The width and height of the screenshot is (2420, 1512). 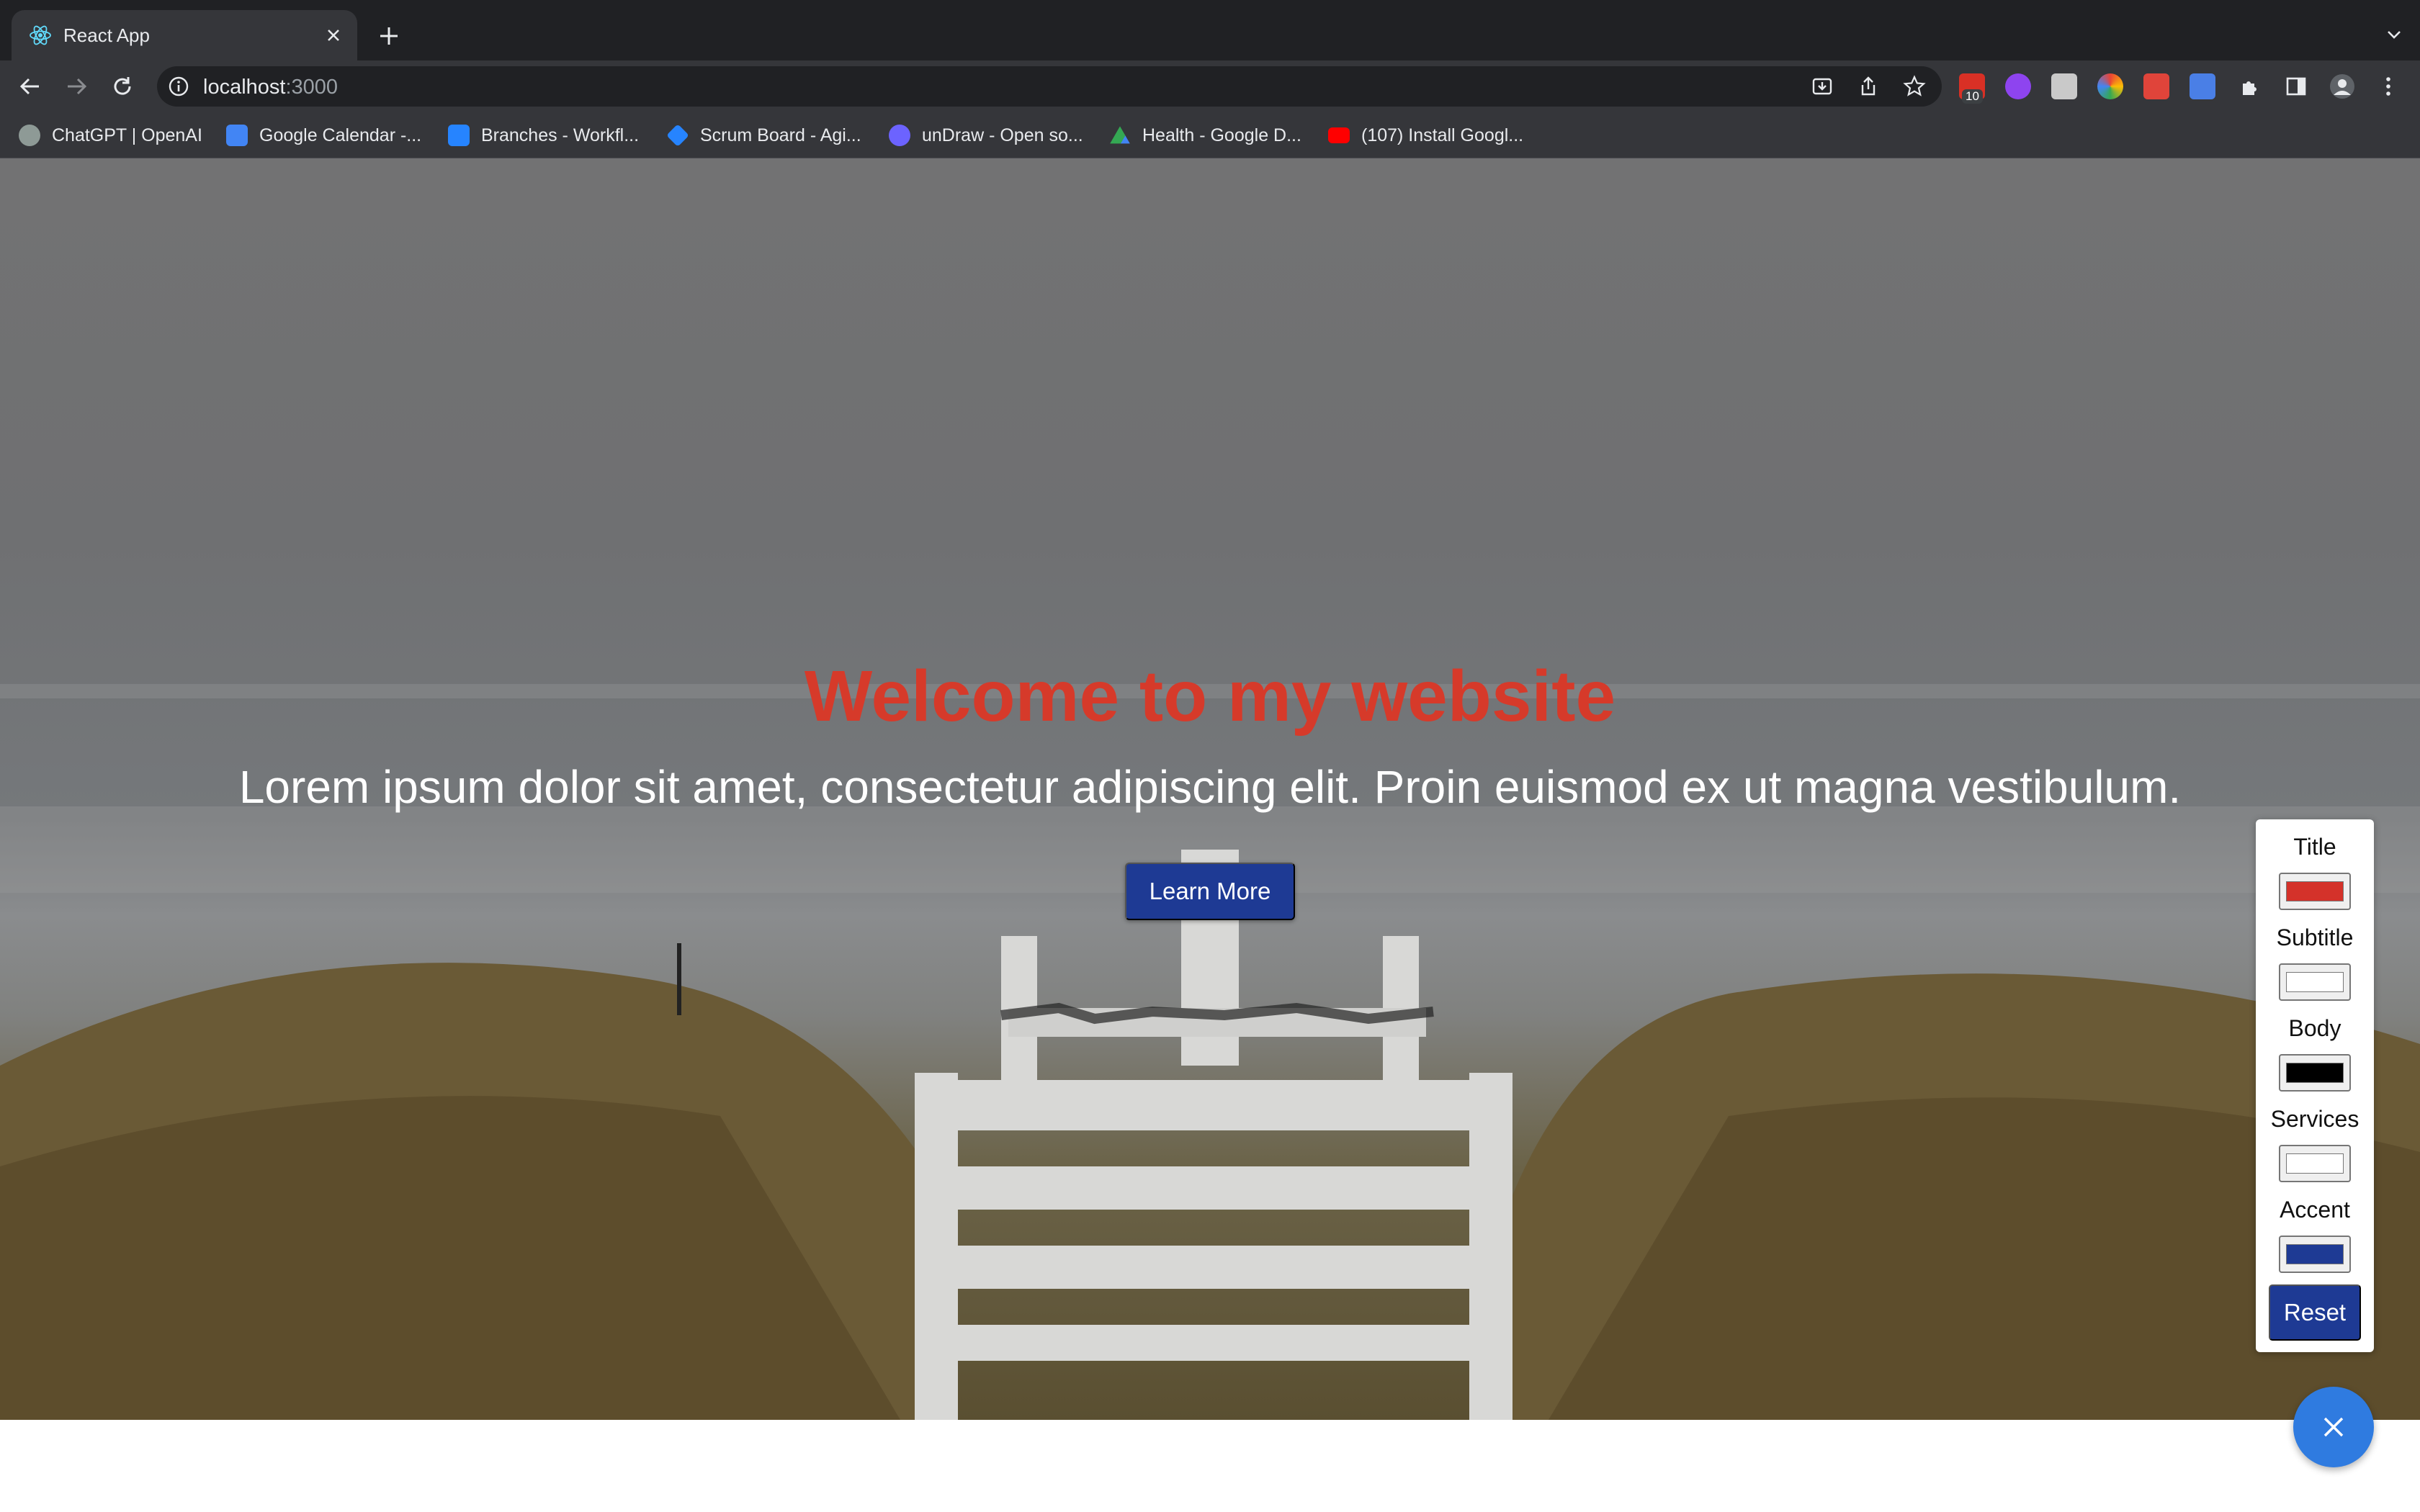 I want to click on extension-gray-icon, so click(x=2064, y=86).